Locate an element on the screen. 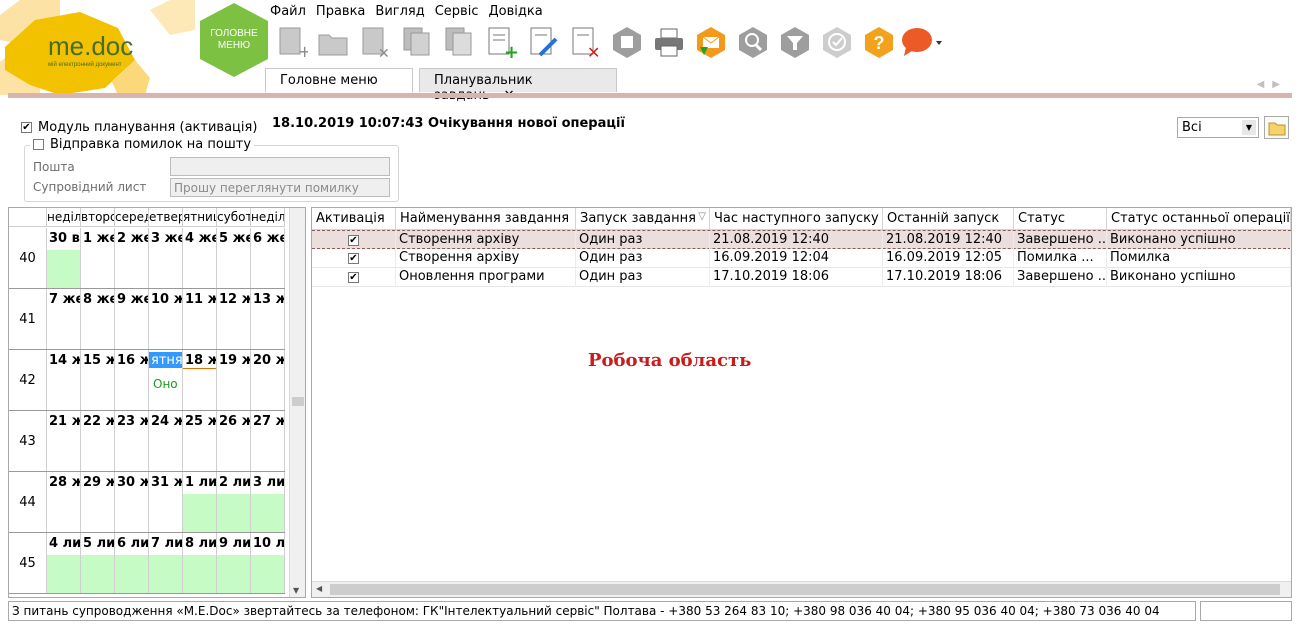 The image size is (1300, 630). calendar-day: 3 же is located at coordinates (166, 258).